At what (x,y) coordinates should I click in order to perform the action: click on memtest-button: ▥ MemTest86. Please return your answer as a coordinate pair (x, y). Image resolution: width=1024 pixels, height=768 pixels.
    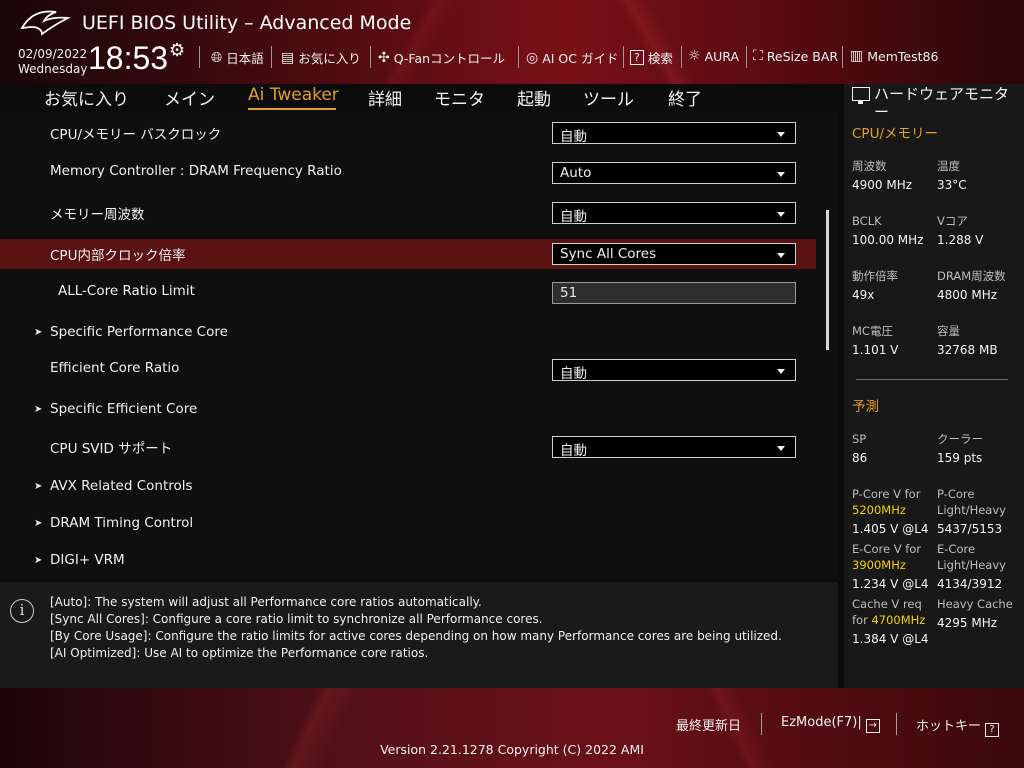
    Looking at the image, I should click on (894, 56).